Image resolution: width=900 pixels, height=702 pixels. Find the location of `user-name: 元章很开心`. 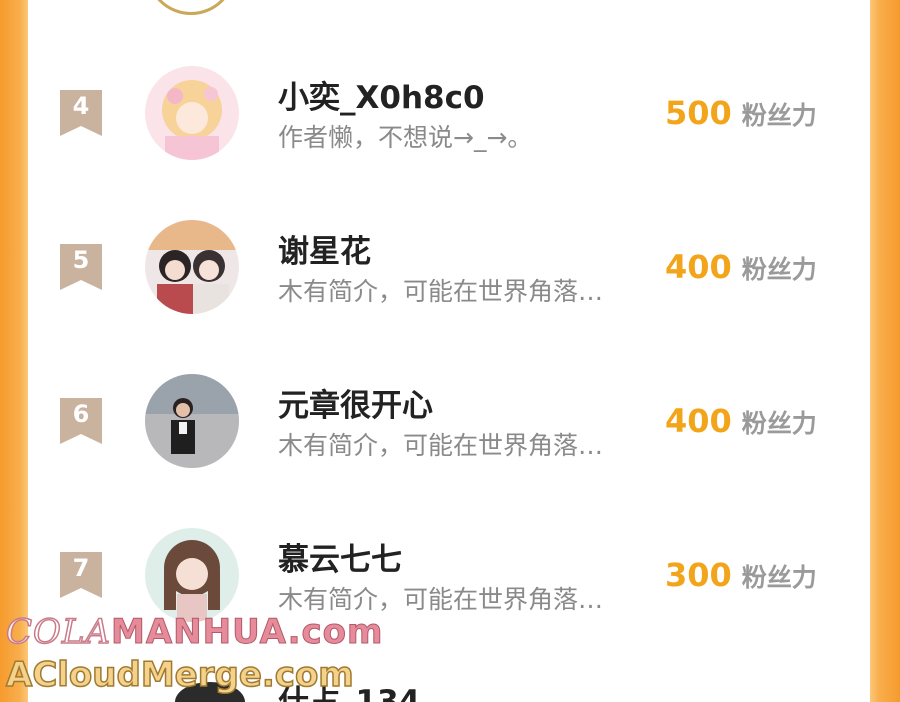

user-name: 元章很开心 is located at coordinates (355, 402).